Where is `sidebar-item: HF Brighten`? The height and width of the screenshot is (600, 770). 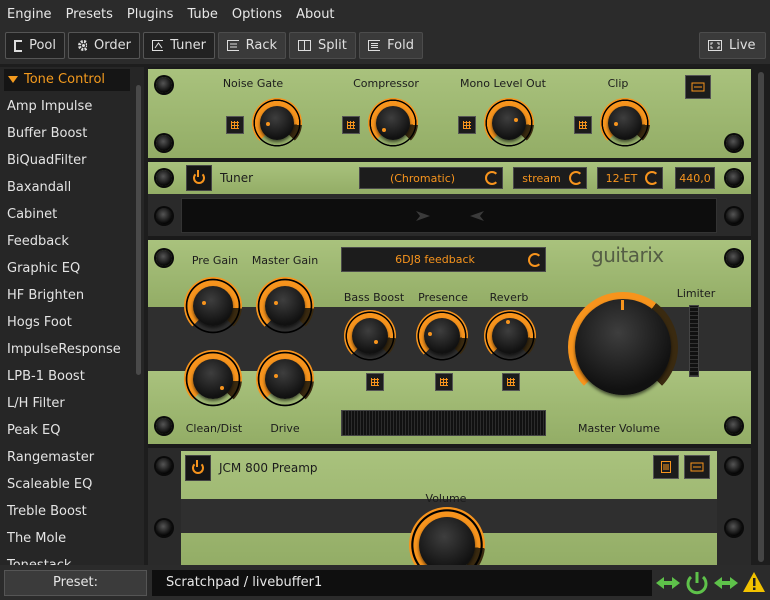 sidebar-item: HF Brighten is located at coordinates (72, 295).